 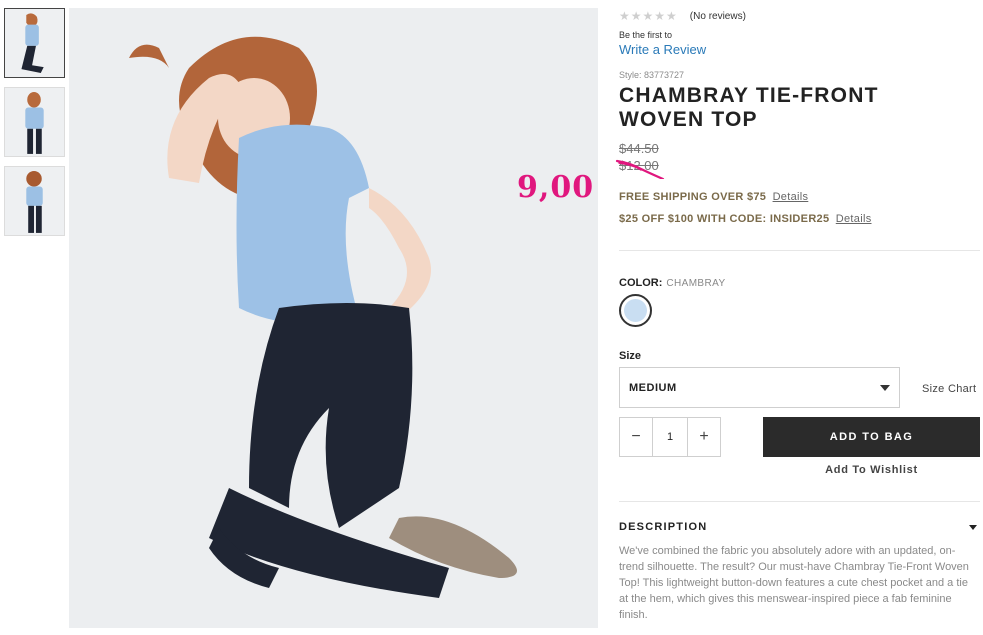 I want to click on promo-free-shipping: FREE SHIPPING OVER $75 Details, so click(x=713, y=197).